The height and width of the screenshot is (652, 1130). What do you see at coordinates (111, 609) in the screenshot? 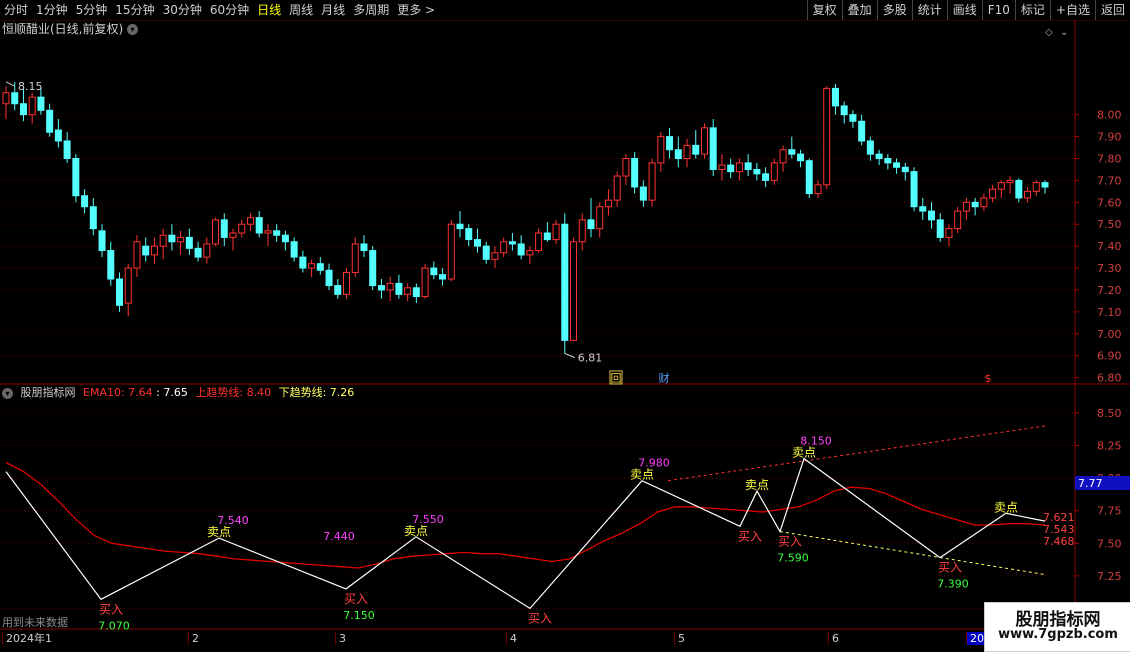
I see `buy-signal-0: 买入` at bounding box center [111, 609].